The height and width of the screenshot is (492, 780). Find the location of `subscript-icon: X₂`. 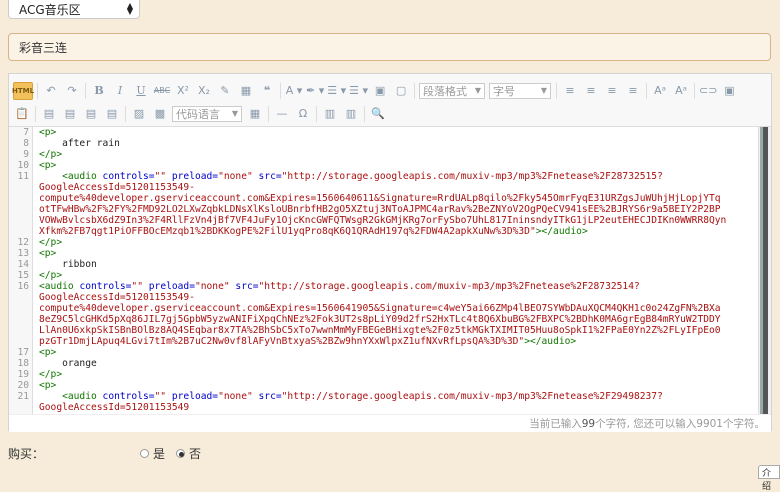

subscript-icon: X₂ is located at coordinates (204, 91).